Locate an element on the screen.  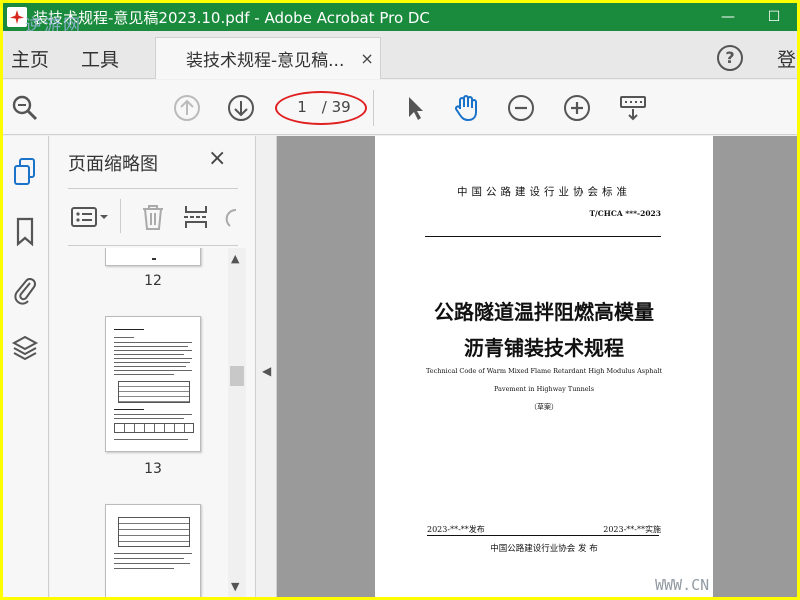
rotate-page-icon is located at coordinates (230, 217).